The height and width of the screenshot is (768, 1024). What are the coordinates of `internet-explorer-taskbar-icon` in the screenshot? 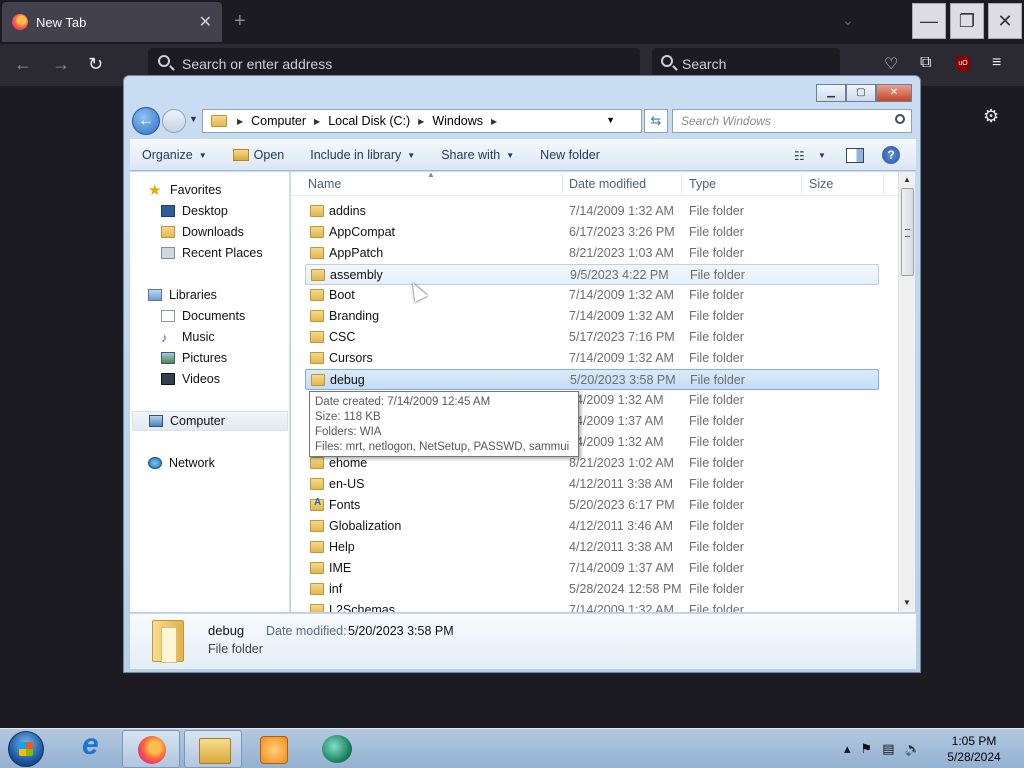 It's located at (95, 748).